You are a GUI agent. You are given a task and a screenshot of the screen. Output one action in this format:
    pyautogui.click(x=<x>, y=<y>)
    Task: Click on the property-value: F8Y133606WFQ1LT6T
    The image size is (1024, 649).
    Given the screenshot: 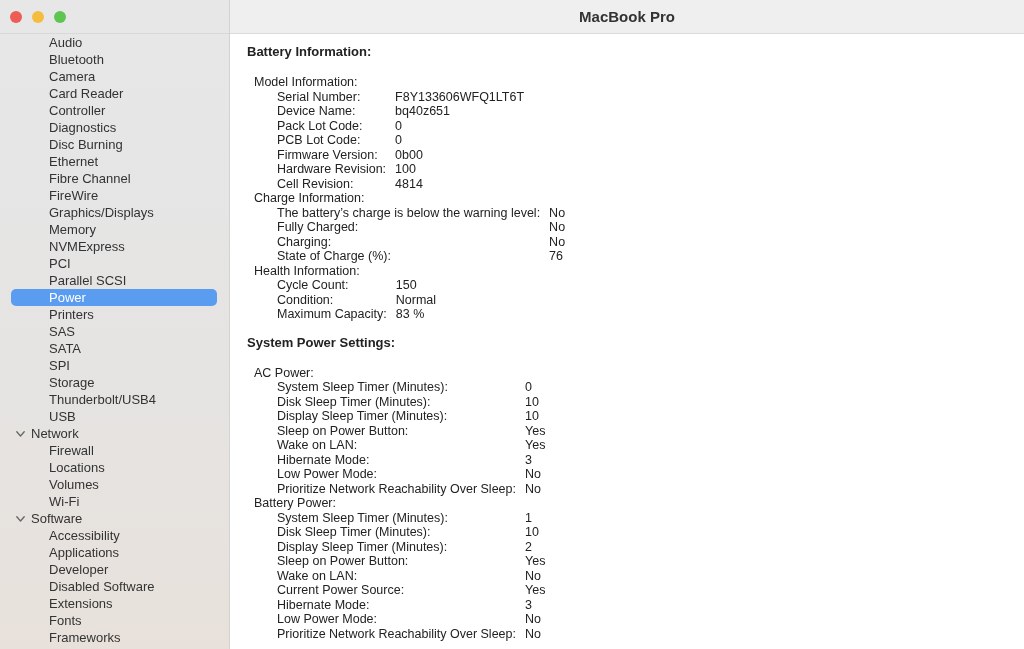 What is the action you would take?
    pyautogui.click(x=460, y=96)
    